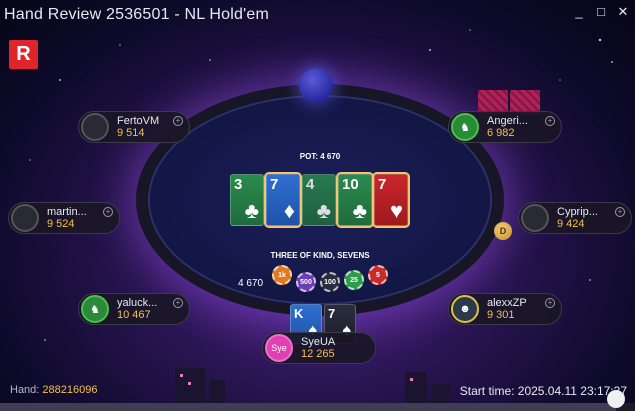  What do you see at coordinates (251, 283) in the screenshot?
I see `pot-chip-amount: 4 670` at bounding box center [251, 283].